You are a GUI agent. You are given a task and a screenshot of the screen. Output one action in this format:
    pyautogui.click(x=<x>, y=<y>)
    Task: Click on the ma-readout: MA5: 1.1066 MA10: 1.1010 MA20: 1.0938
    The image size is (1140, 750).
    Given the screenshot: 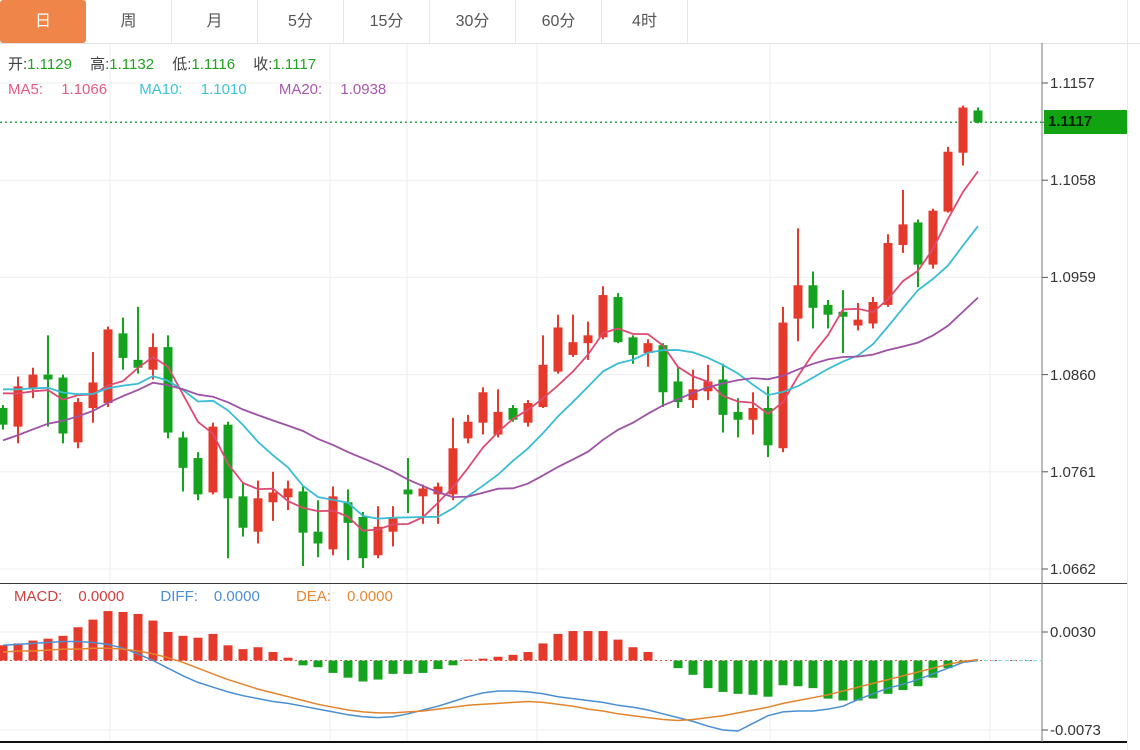 What is the action you would take?
    pyautogui.click(x=211, y=89)
    